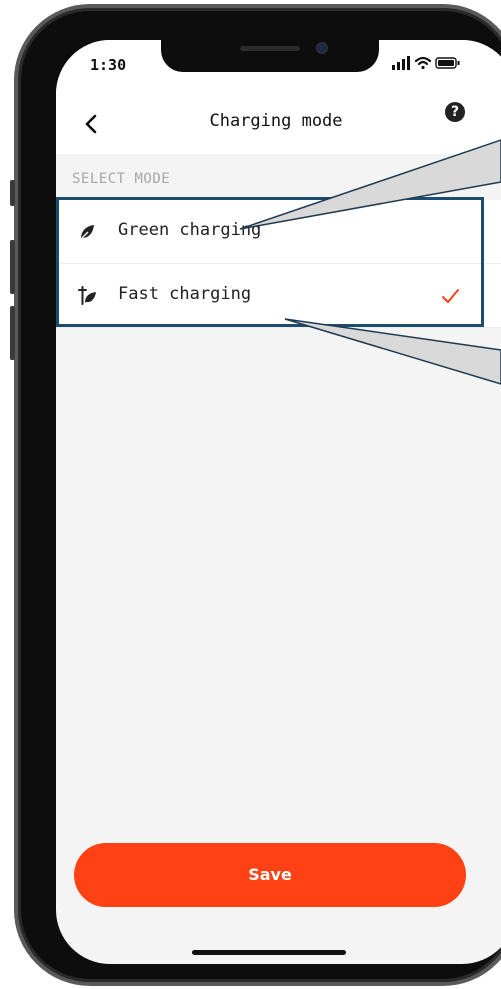  What do you see at coordinates (392, 351) in the screenshot?
I see `callout-pointer-bottom` at bounding box center [392, 351].